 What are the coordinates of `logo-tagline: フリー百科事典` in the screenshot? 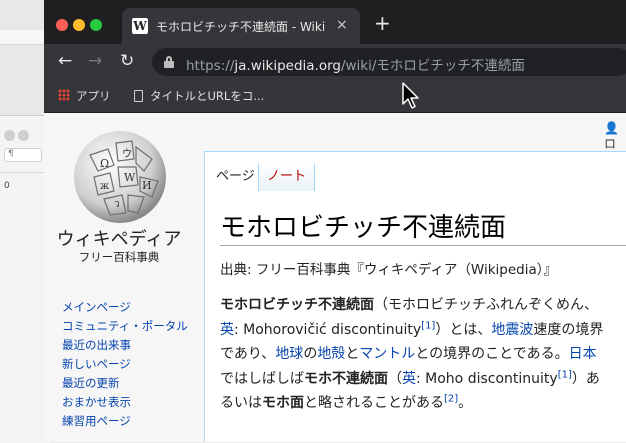 It's located at (119, 257).